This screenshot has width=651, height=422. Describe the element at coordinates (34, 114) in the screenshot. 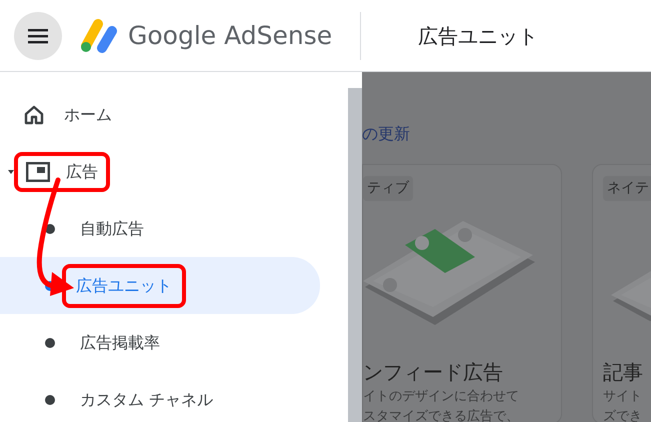

I see `home-icon` at that location.